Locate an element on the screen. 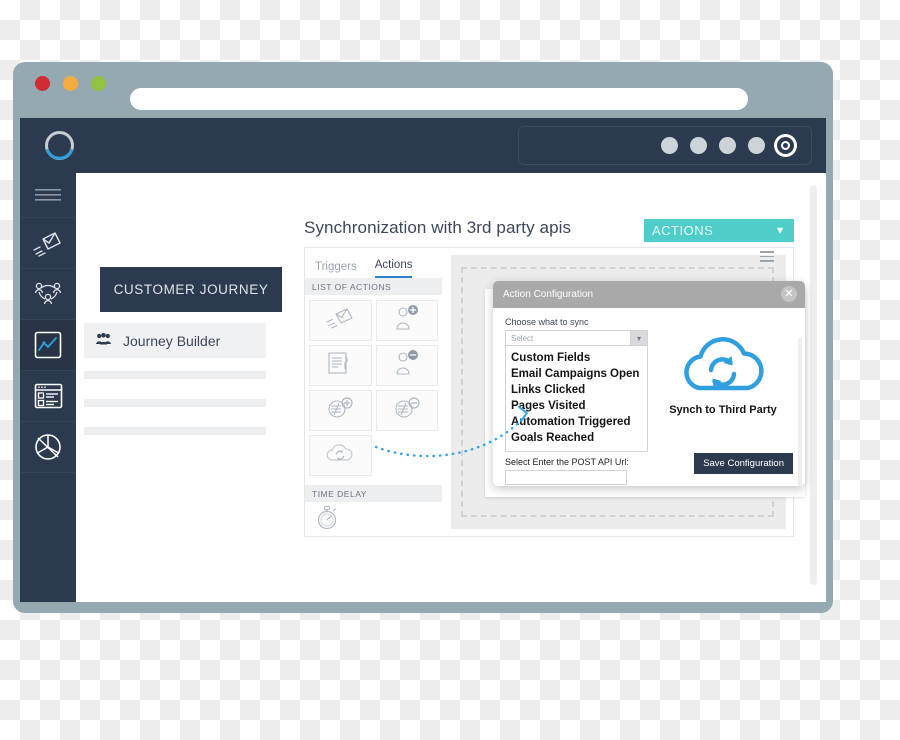  list-item: Email Campaigns Open is located at coordinates (576, 374).